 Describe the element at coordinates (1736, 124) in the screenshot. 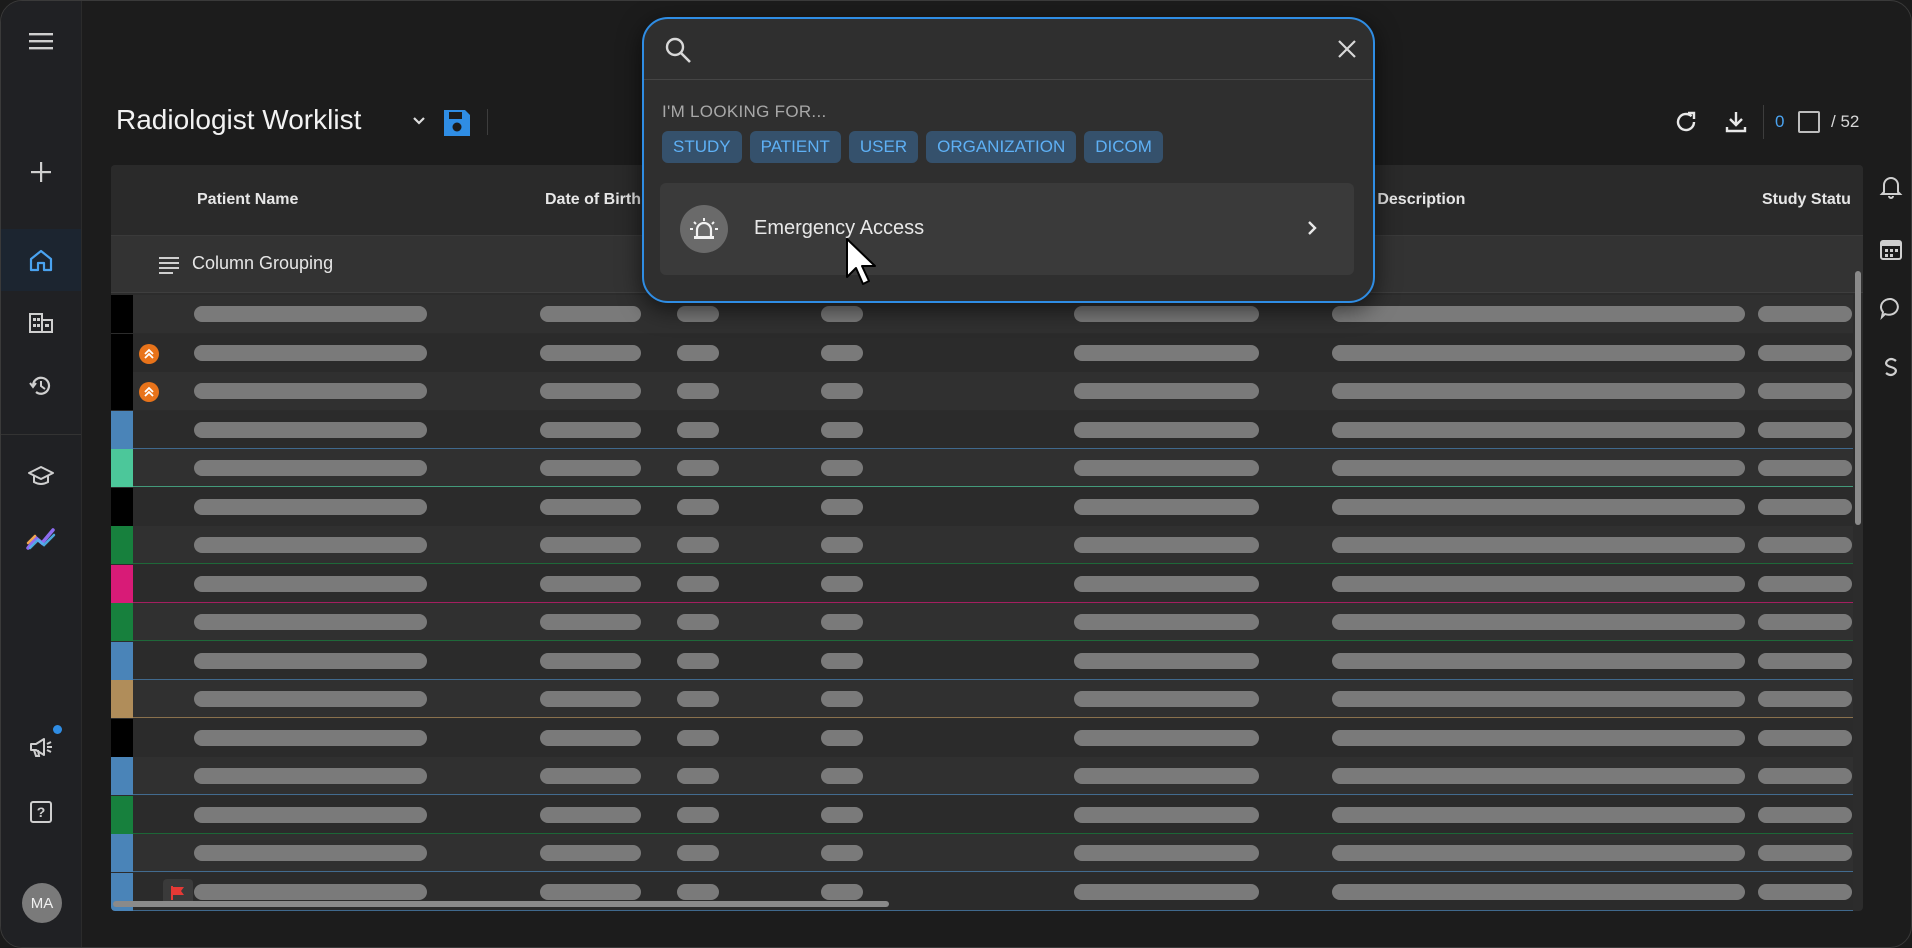

I see `download-icon` at that location.